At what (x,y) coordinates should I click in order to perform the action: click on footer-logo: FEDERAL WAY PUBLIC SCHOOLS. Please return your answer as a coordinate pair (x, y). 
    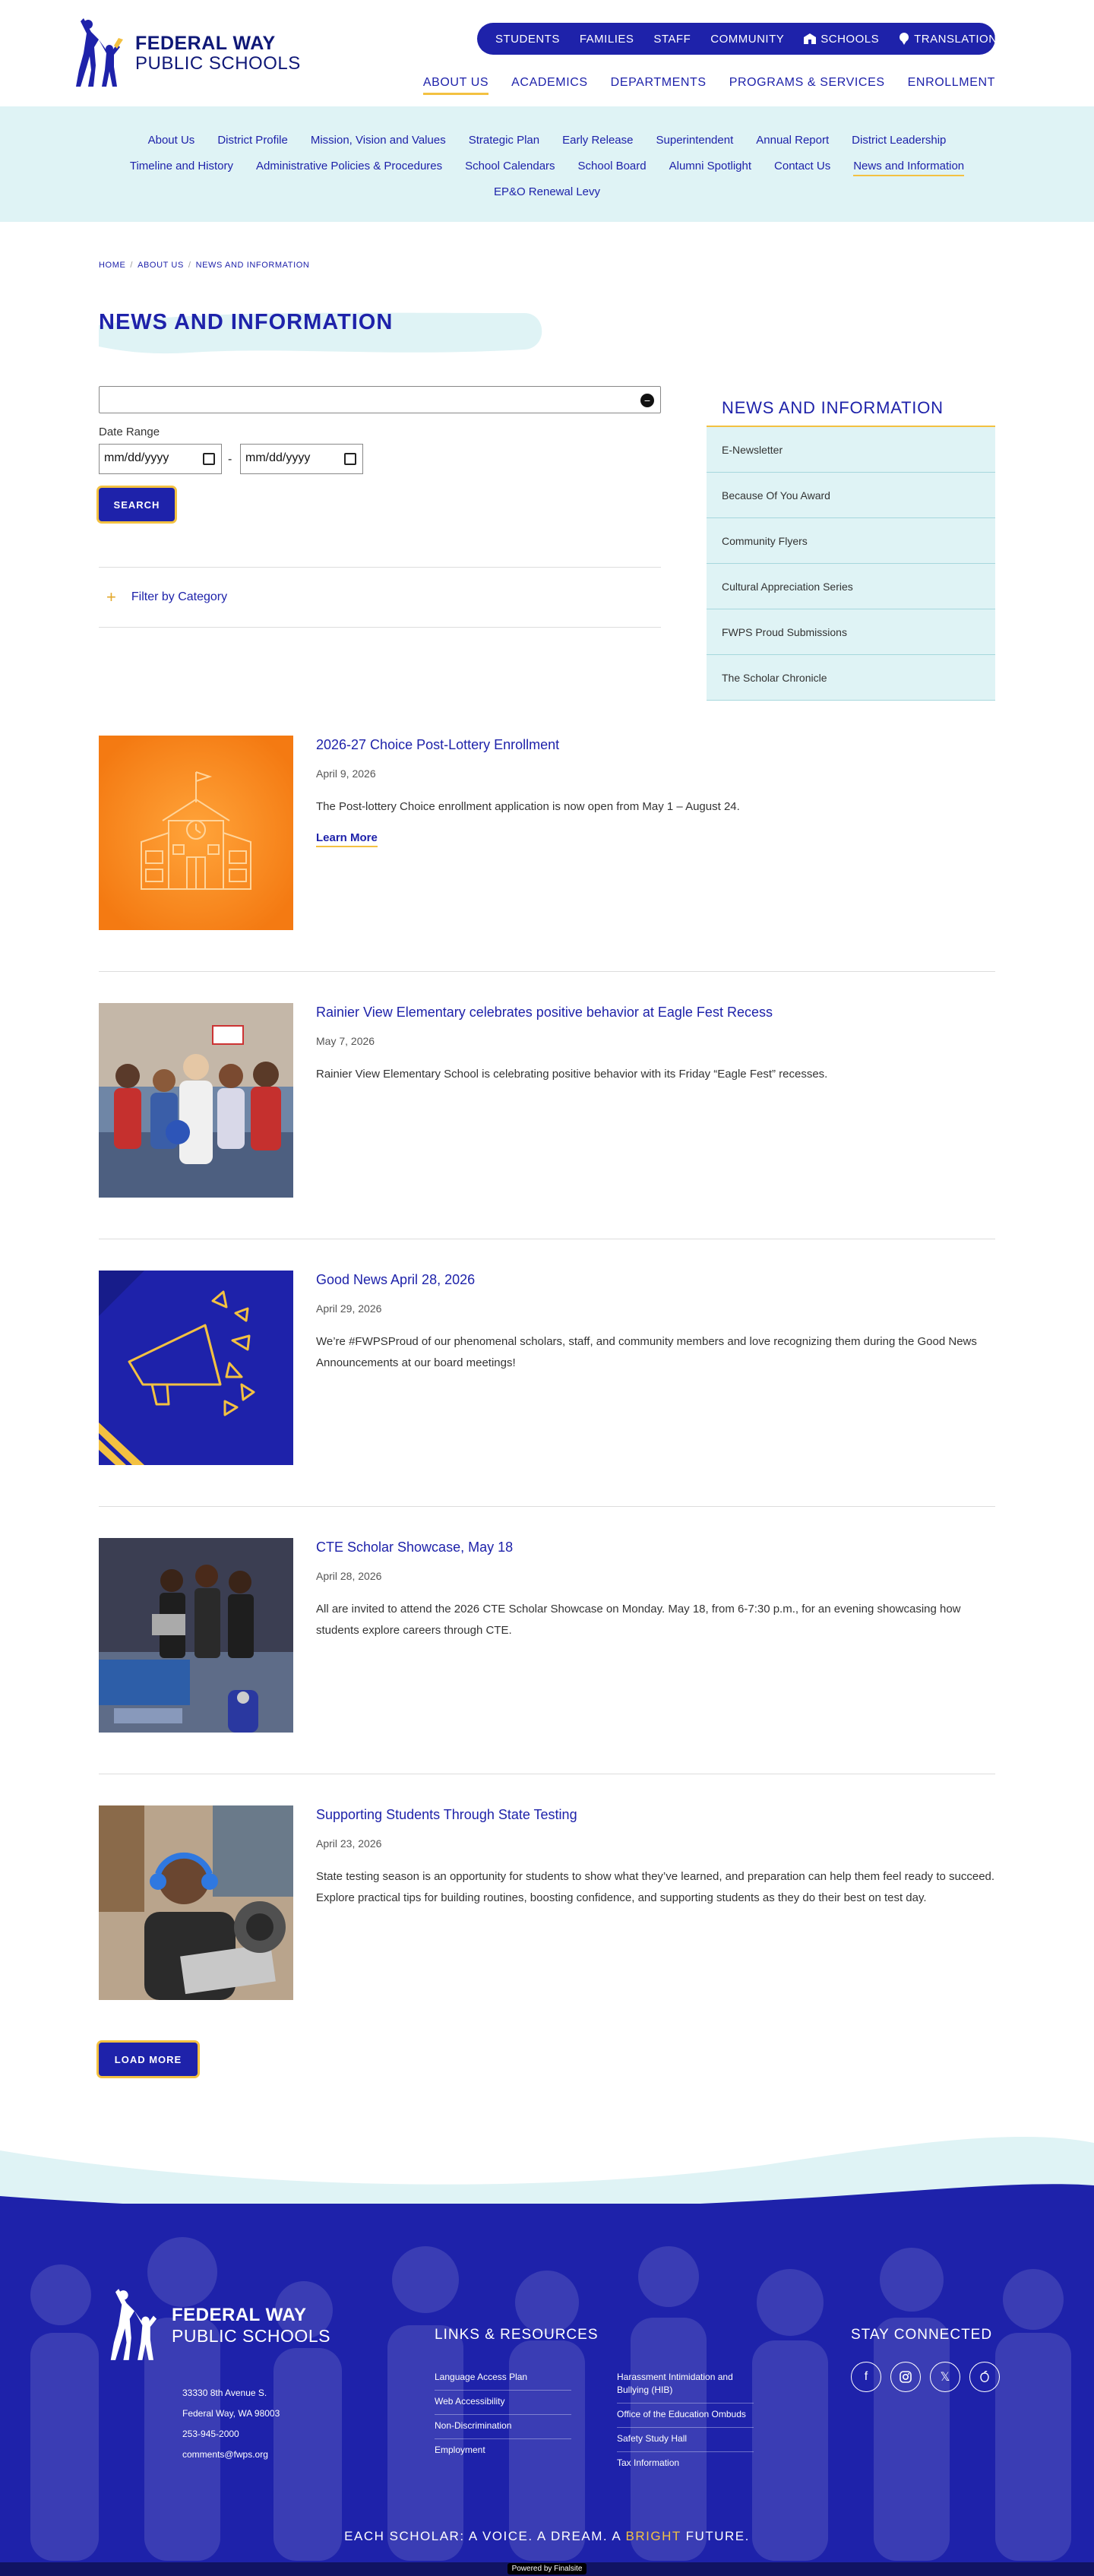
    Looking at the image, I should click on (218, 2325).